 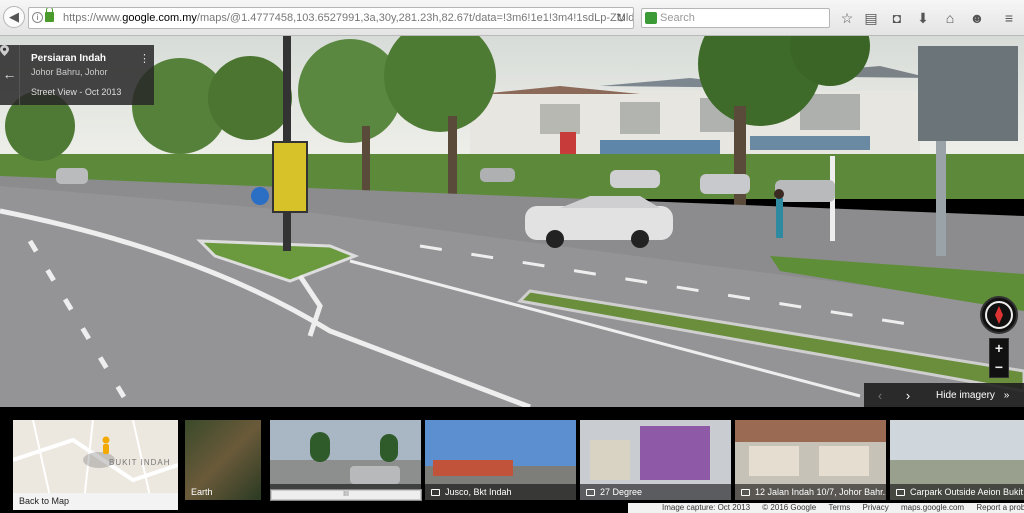 I want to click on scrollbar-thumb: III, so click(x=346, y=495).